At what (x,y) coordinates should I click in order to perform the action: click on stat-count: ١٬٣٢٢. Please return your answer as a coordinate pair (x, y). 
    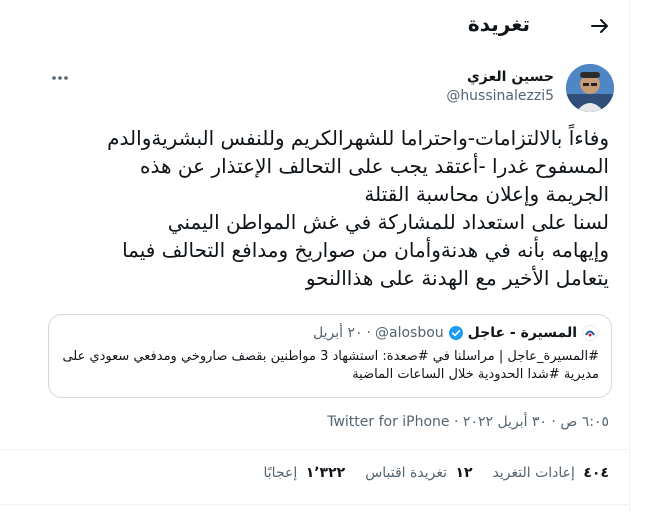
    Looking at the image, I should click on (325, 473).